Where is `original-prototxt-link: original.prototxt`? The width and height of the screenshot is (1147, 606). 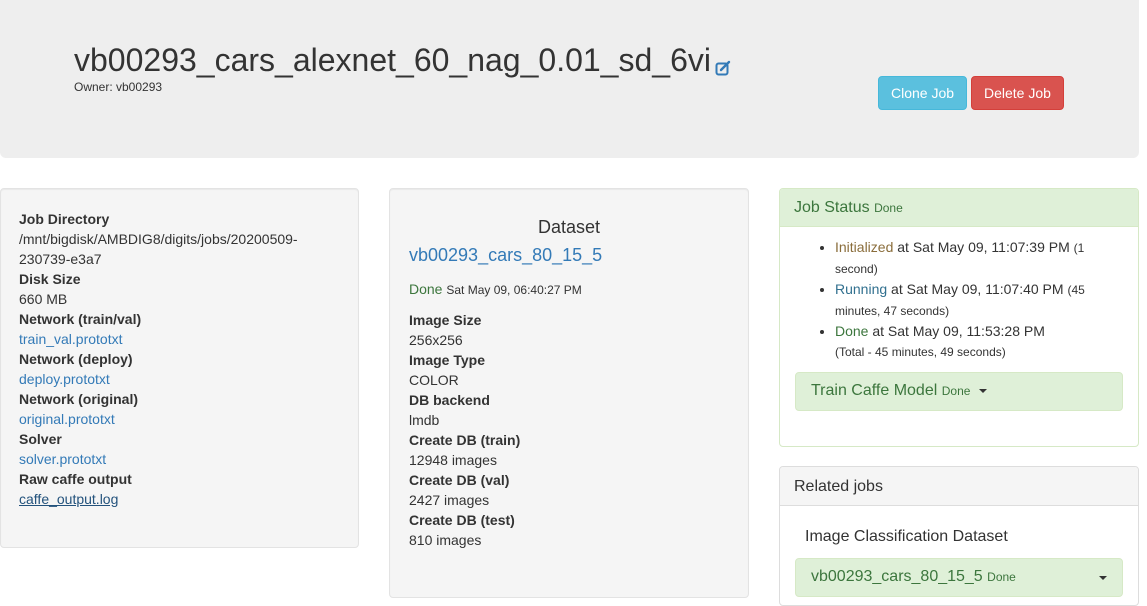 original-prototxt-link: original.prototxt is located at coordinates (179, 419).